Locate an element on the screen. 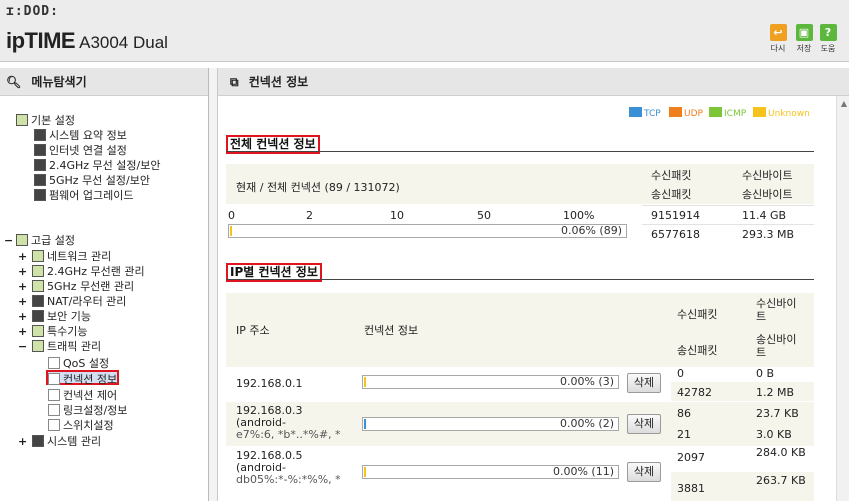 The image size is (849, 501). row-tx-bytes: 1.2 MB is located at coordinates (775, 392).